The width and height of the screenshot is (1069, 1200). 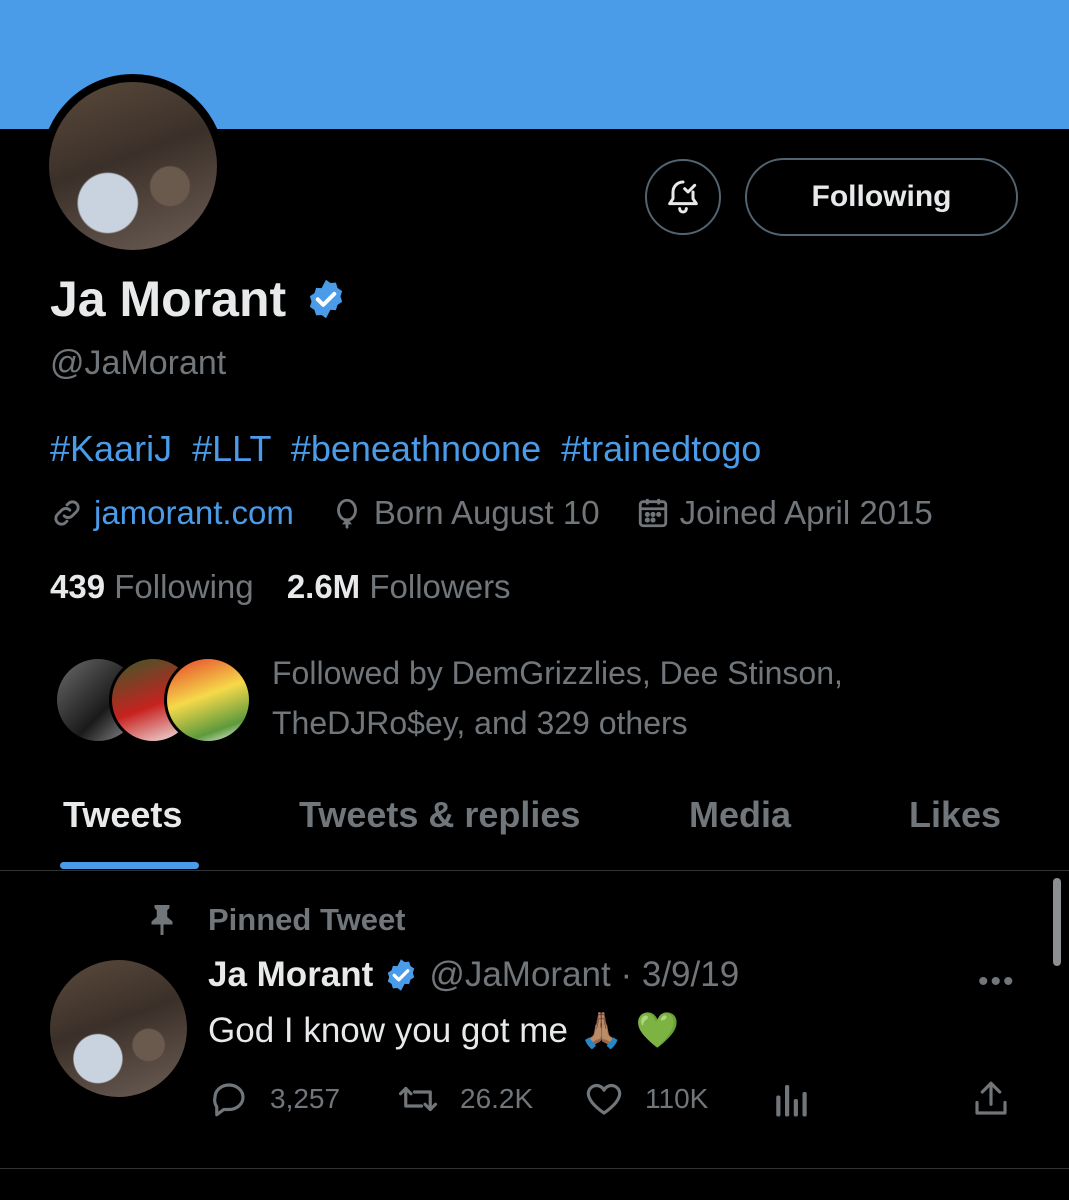 I want to click on share-button, so click(x=1001, y=1099).